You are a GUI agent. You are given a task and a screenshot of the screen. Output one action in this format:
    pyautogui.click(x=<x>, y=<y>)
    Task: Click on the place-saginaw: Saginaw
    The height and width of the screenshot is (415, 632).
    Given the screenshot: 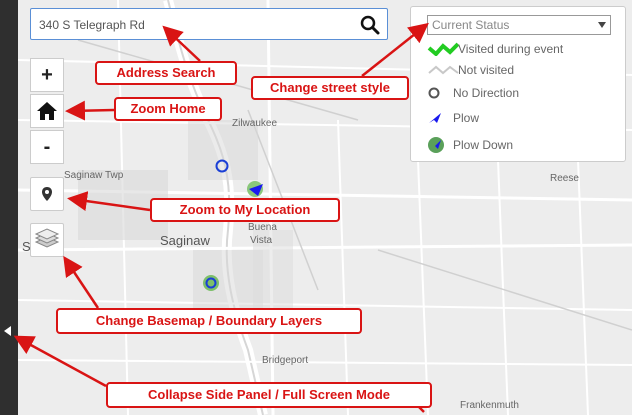 What is the action you would take?
    pyautogui.click(x=185, y=240)
    